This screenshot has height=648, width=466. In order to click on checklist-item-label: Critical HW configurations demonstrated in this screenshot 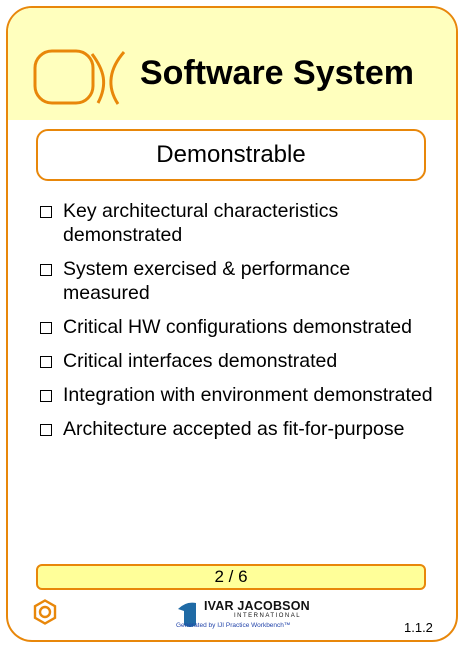, I will do `click(237, 327)`.